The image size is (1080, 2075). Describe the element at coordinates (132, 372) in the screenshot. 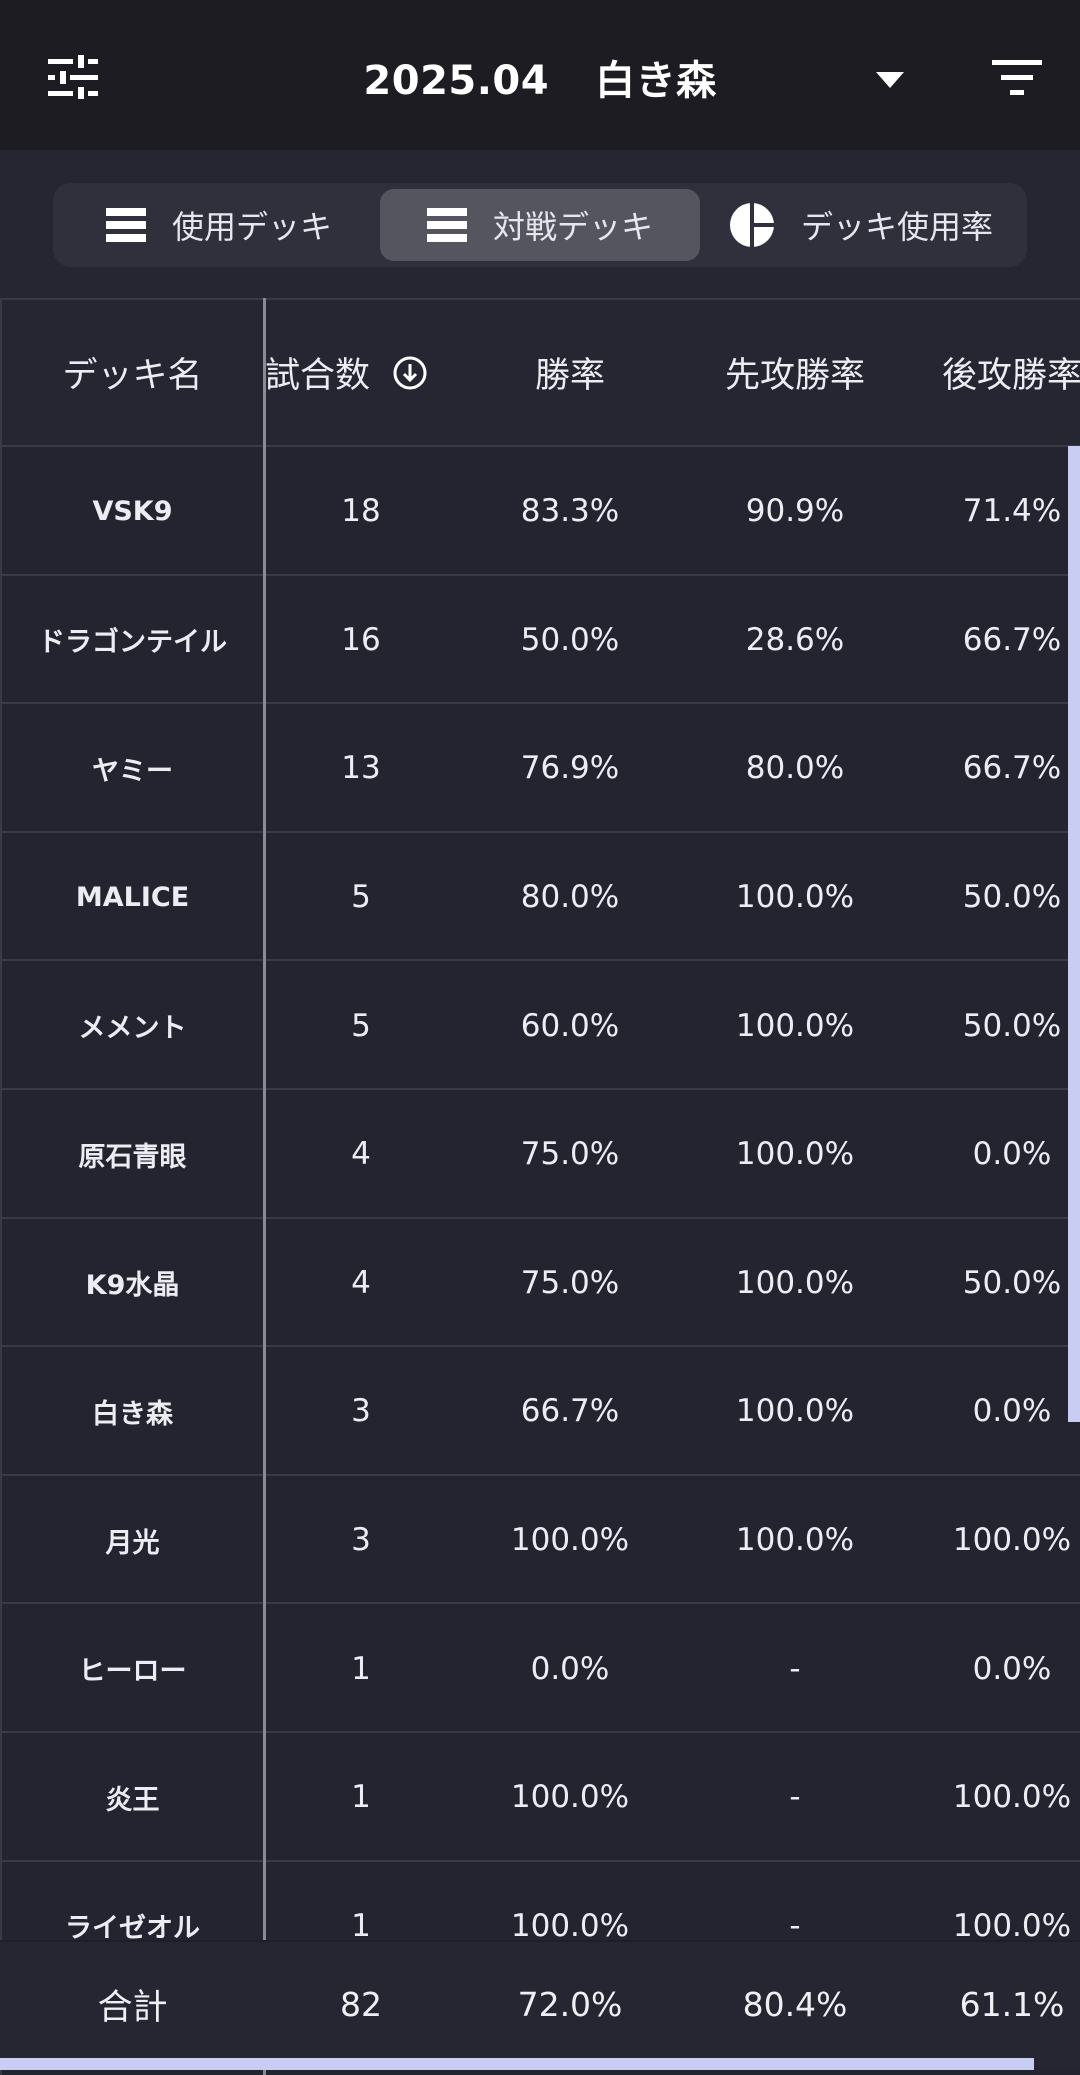

I see `col-deck-name: デッキ名` at that location.